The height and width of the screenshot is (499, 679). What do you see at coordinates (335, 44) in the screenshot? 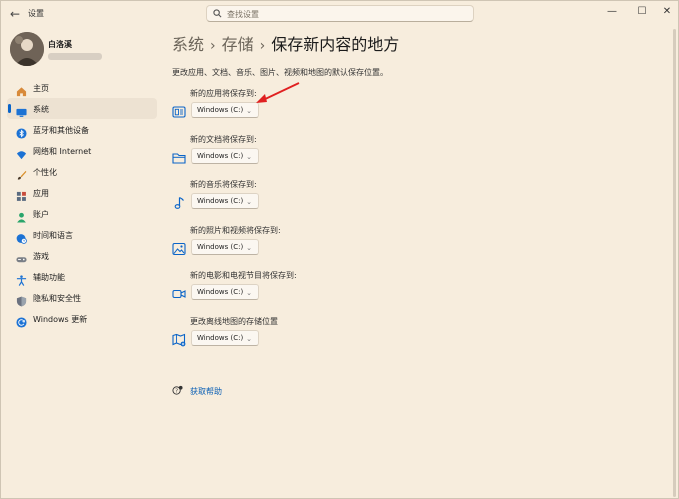
I see `page-title: 保存新内容的地方` at bounding box center [335, 44].